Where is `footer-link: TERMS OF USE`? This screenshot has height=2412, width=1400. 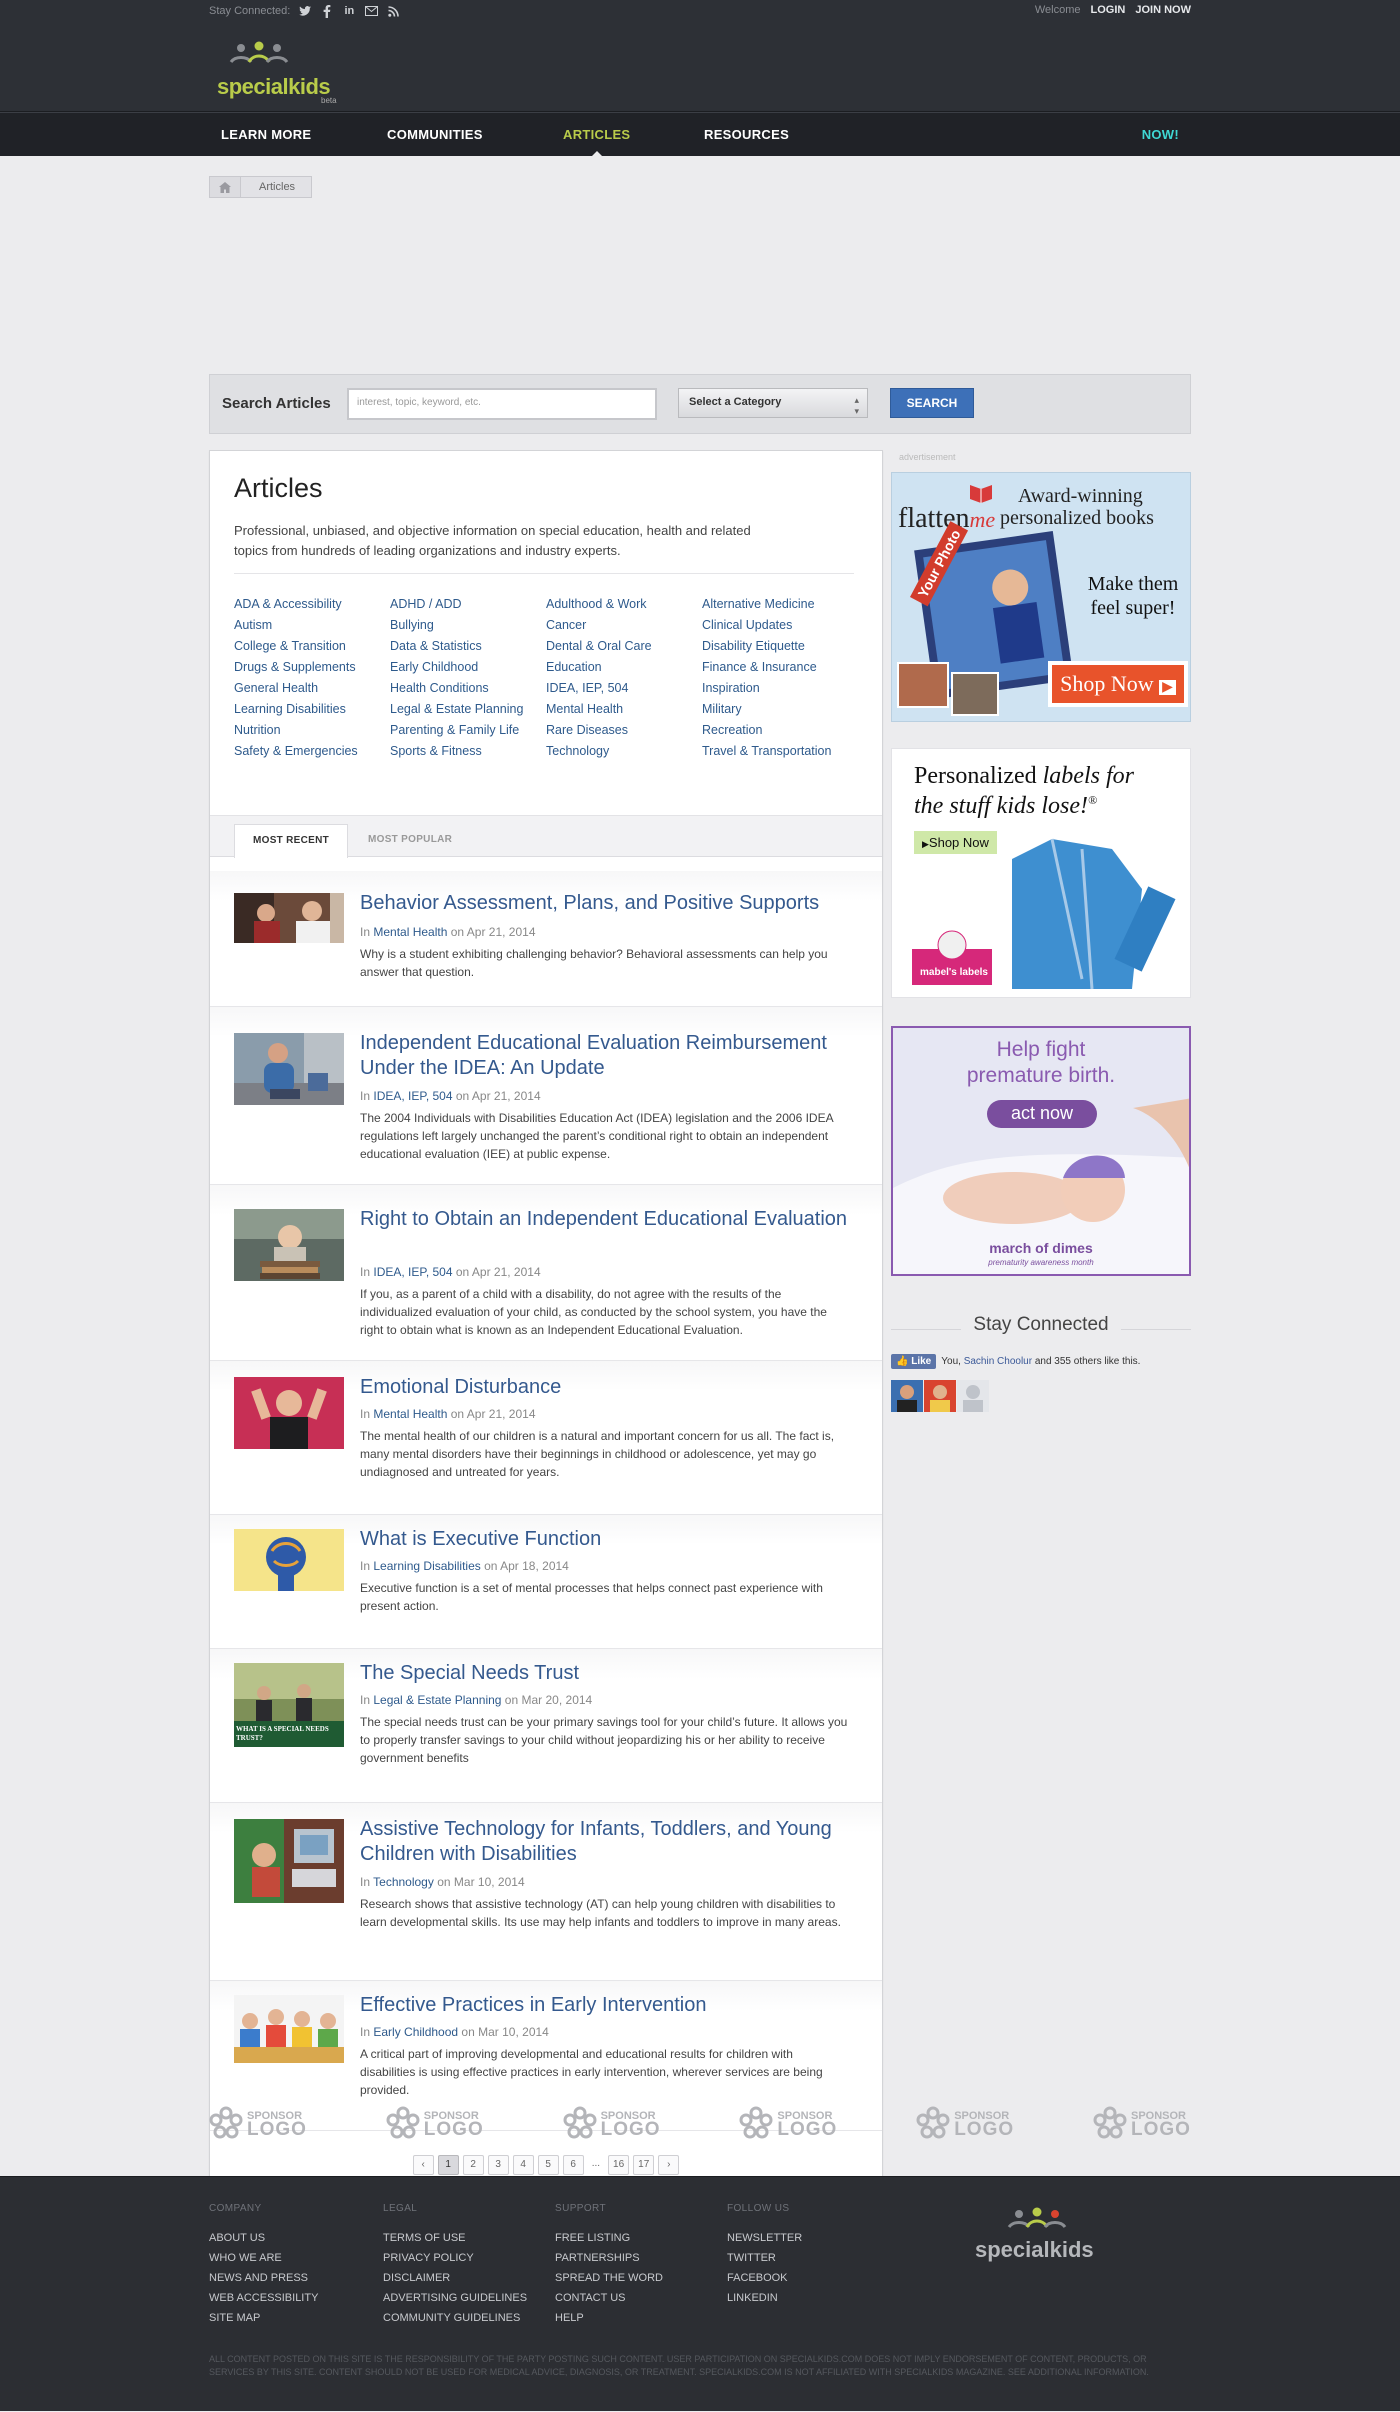 footer-link: TERMS OF USE is located at coordinates (455, 2238).